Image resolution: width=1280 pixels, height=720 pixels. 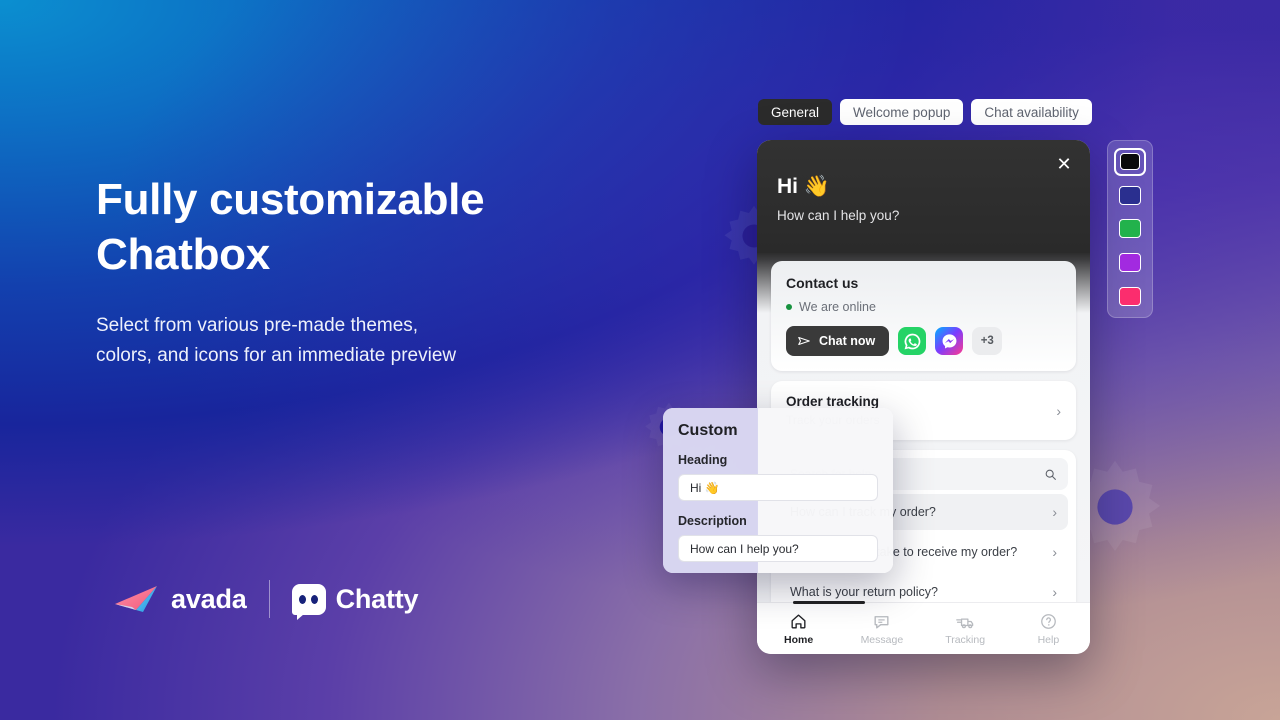 I want to click on heading-field-label: Heading, so click(x=703, y=460).